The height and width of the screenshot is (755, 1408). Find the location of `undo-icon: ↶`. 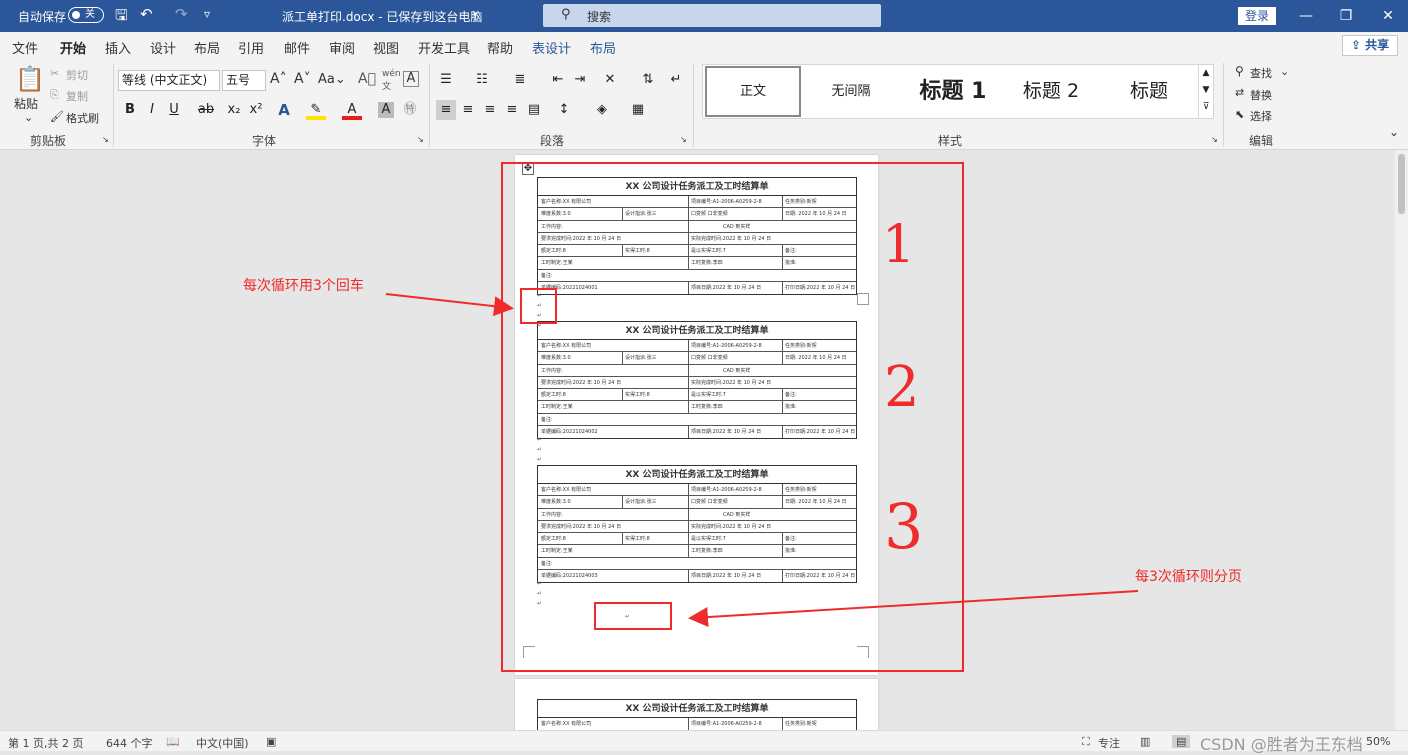

undo-icon: ↶ is located at coordinates (146, 14).